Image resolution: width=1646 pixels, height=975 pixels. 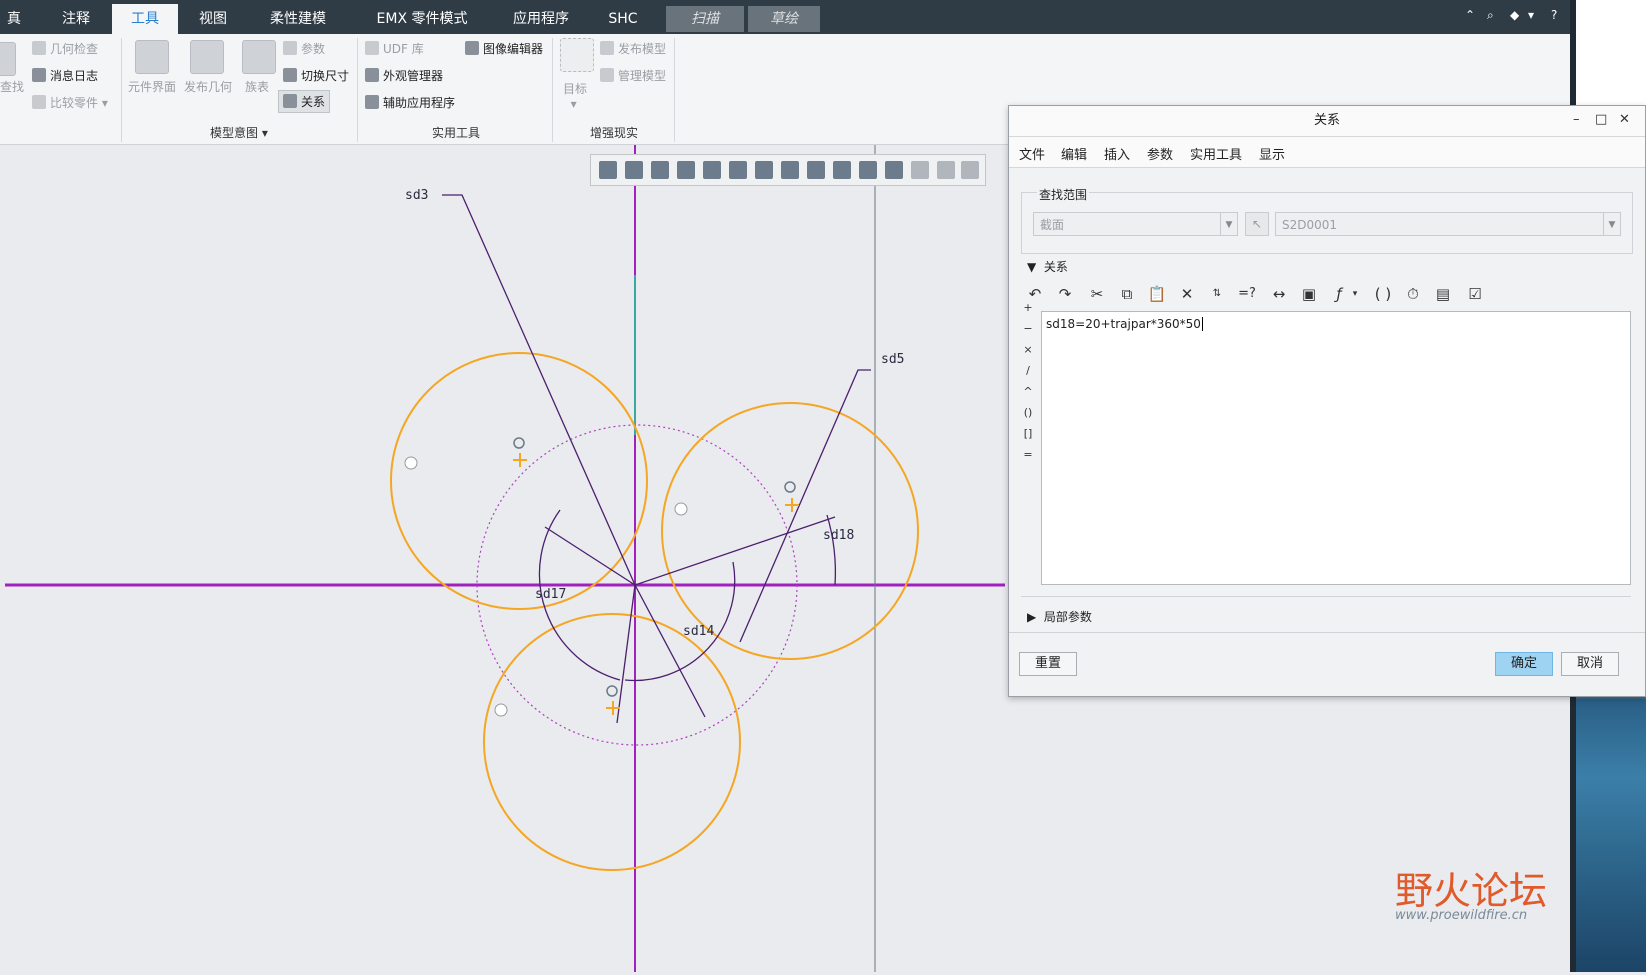 I want to click on zoom-out-icon, so click(x=634, y=170).